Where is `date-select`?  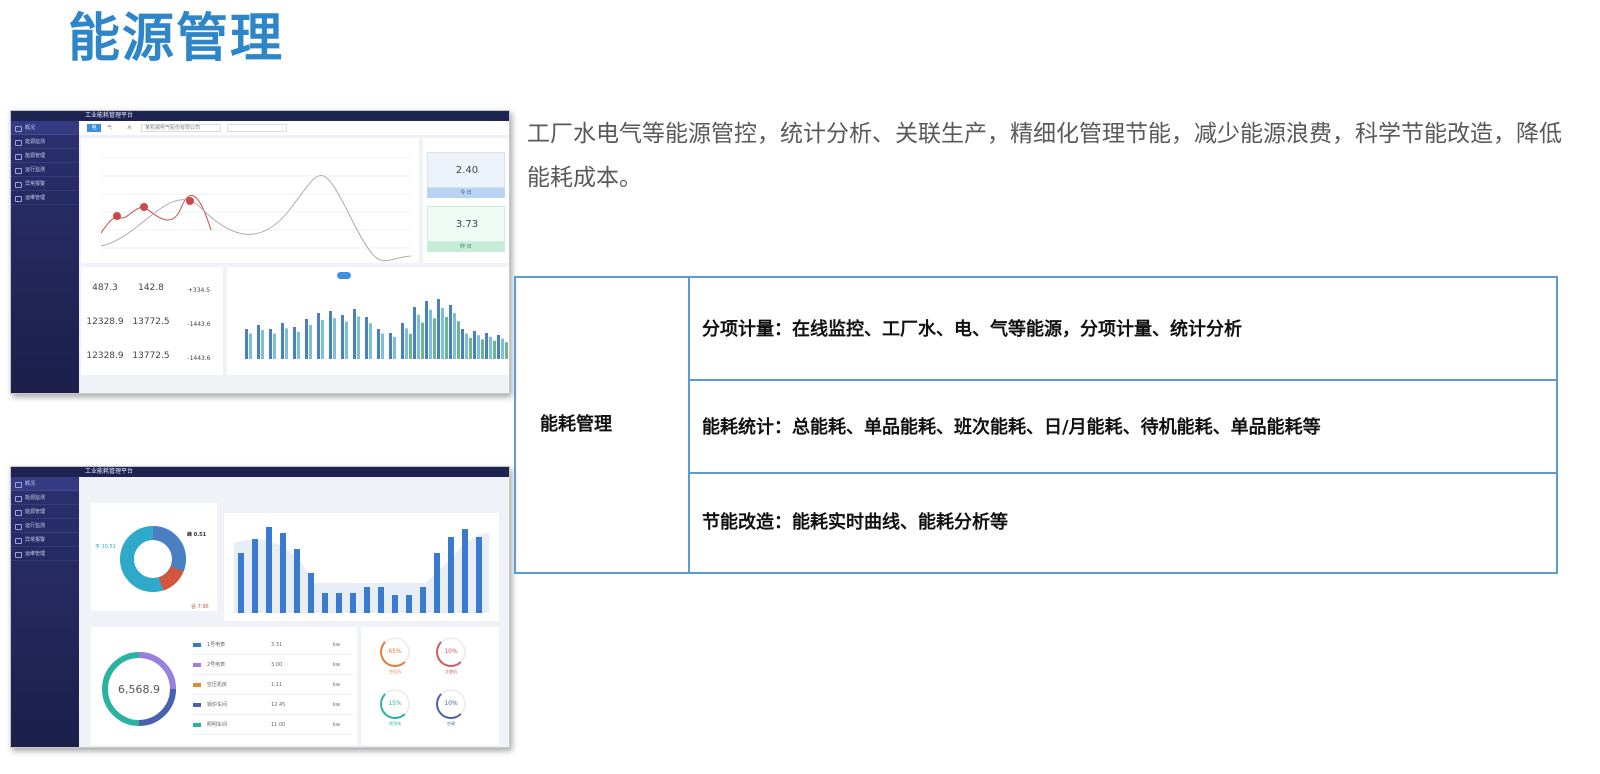
date-select is located at coordinates (257, 128).